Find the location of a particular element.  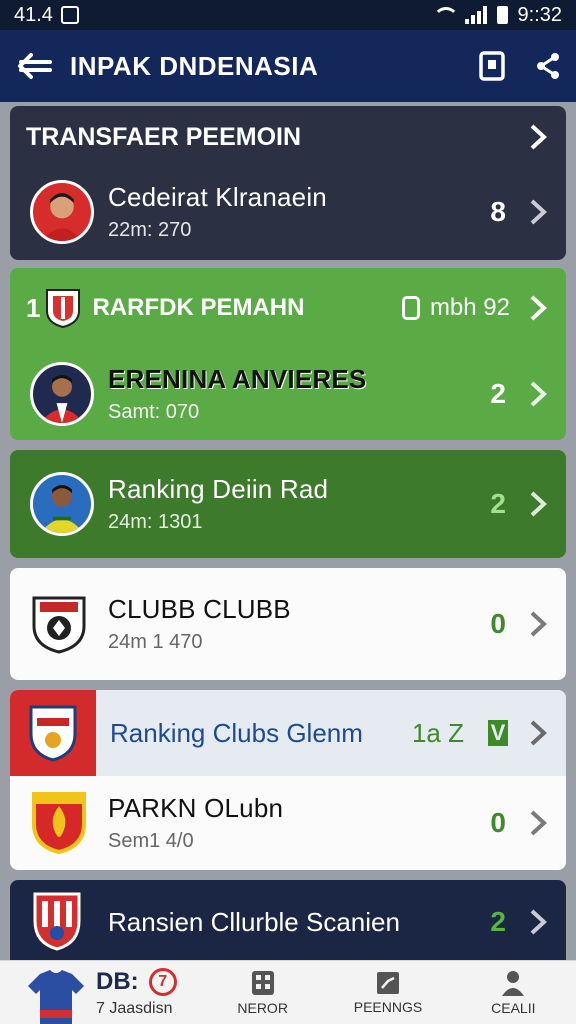

wifi-icon is located at coordinates (445, 15).